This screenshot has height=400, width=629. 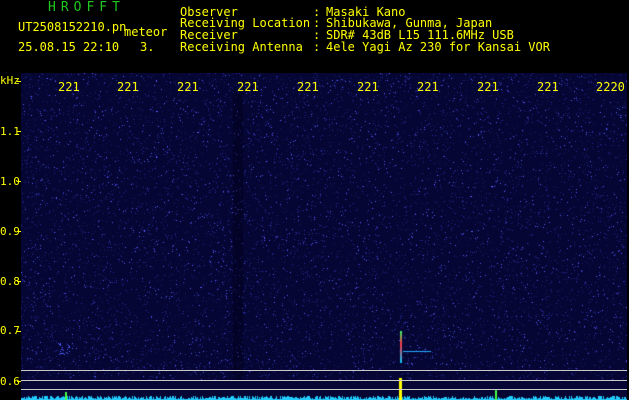 I want to click on app-title: HROFFT, so click(x=86, y=7).